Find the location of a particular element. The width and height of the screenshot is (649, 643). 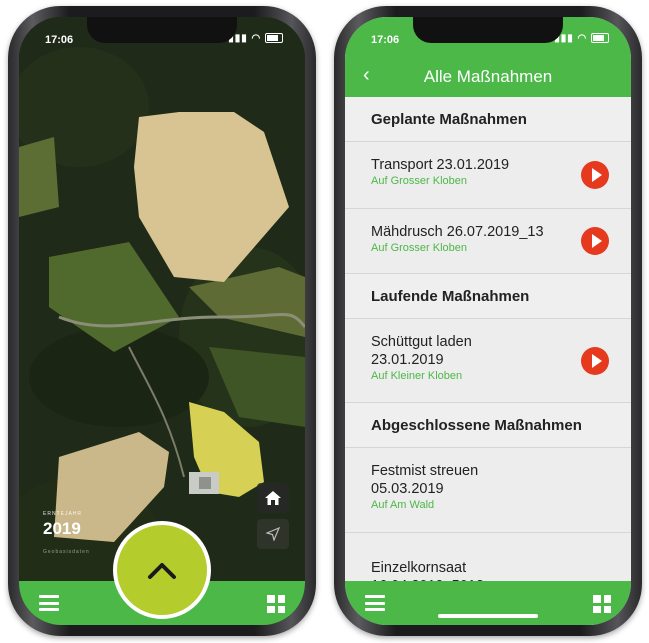

section-header-planned: Geplante Maßnahmen is located at coordinates (488, 119).